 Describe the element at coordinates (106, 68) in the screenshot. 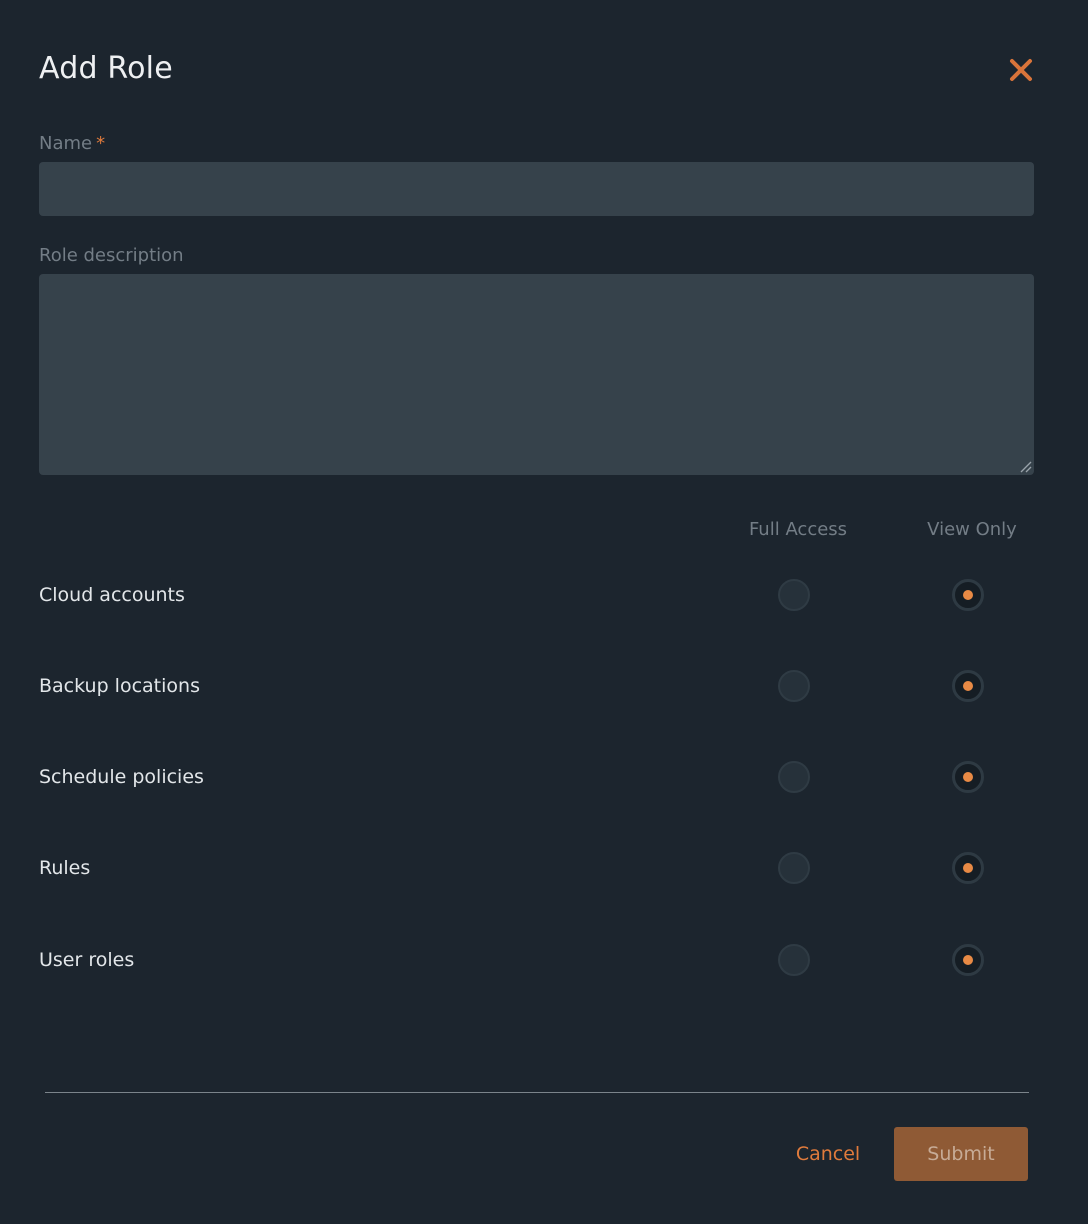

I see `dialog-title: Add Role` at that location.